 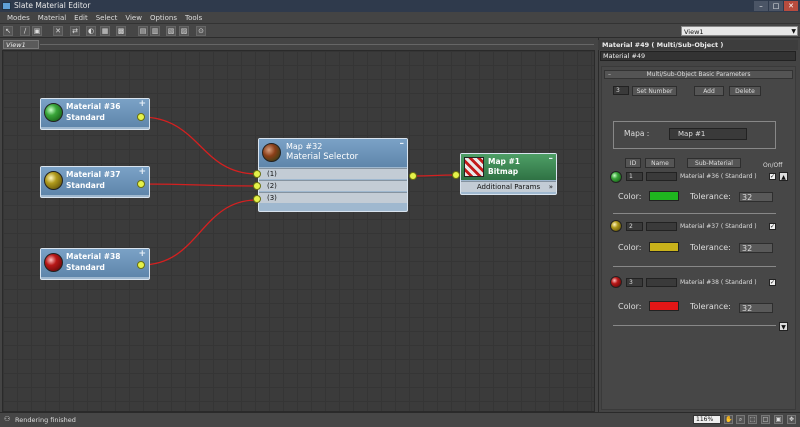 I want to click on node-material-38: Material #38 Standard +, so click(x=95, y=264).